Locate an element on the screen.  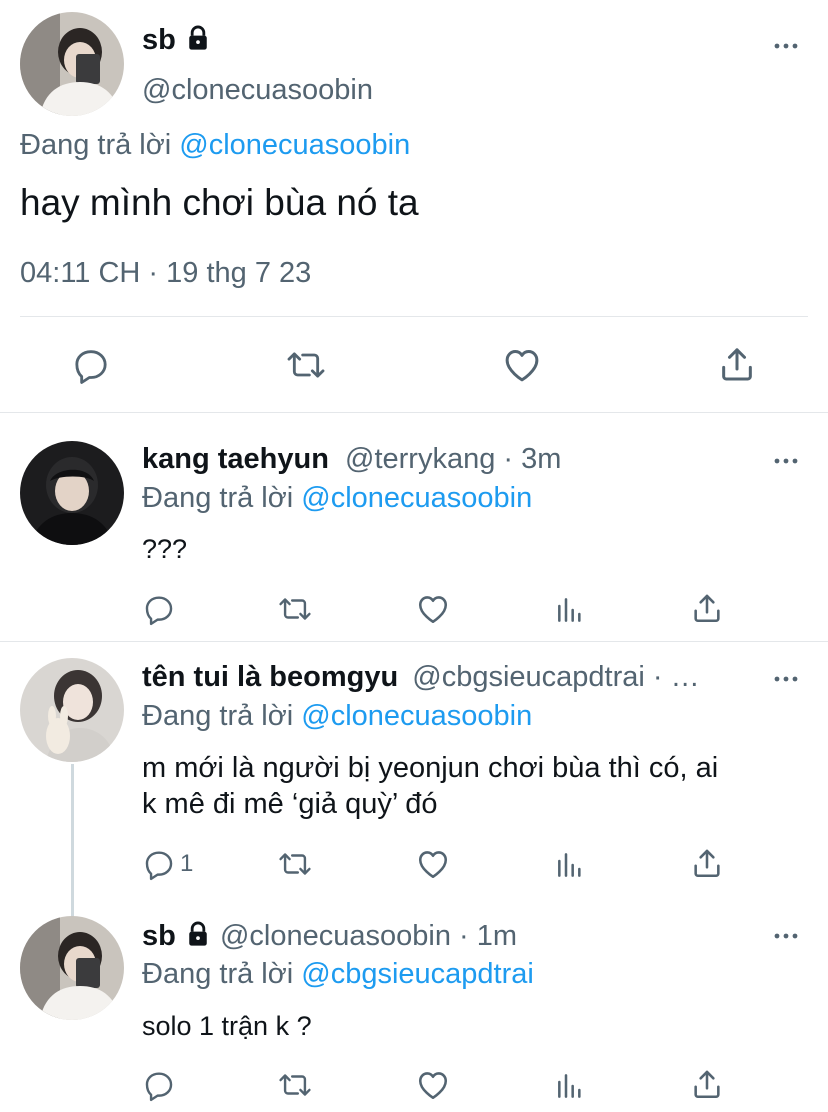
author-handle: @clonecuasoobin · 1m is located at coordinates (368, 936).